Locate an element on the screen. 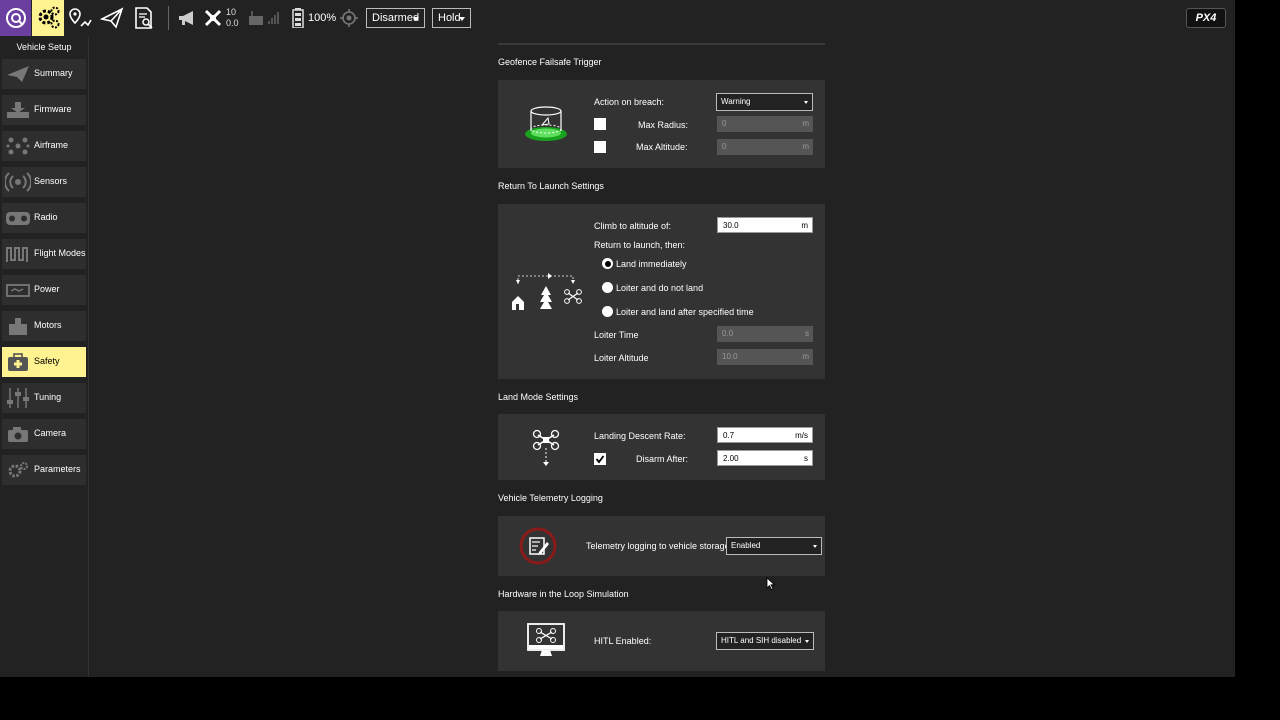 The image size is (1280, 720). sidebar-item-parameters: Parameters is located at coordinates (44, 470).